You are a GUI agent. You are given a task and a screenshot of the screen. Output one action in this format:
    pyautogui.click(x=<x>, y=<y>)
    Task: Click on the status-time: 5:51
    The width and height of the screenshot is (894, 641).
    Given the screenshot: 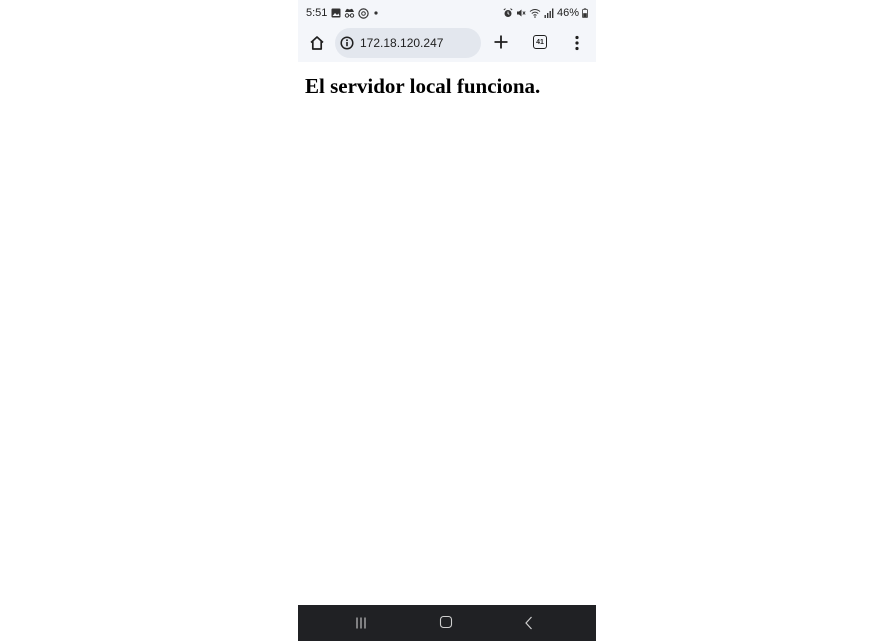 What is the action you would take?
    pyautogui.click(x=317, y=13)
    